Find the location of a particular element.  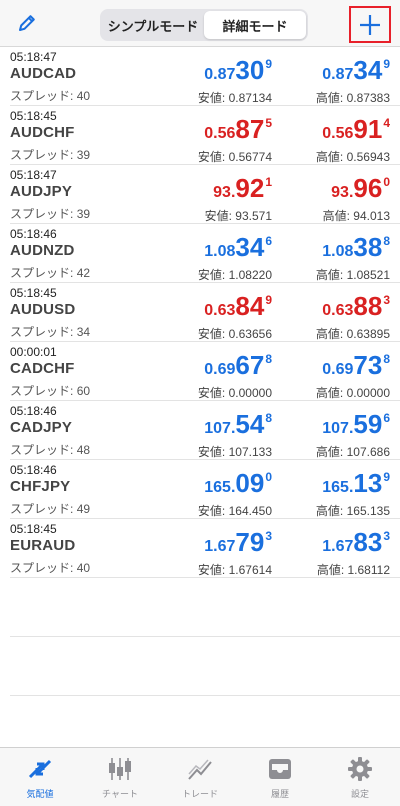

edit-button is located at coordinates (27, 23).